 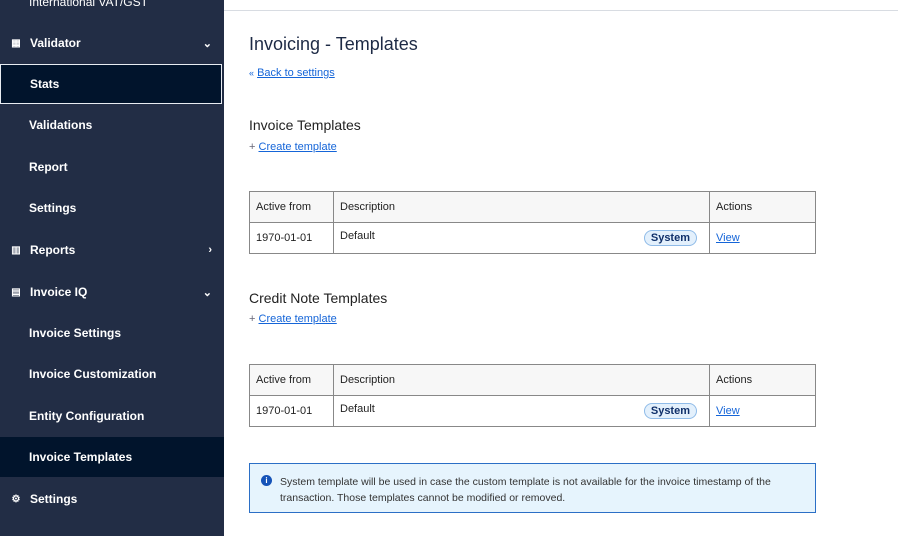 I want to click on sidebar-item-label: Invoice Templates, so click(x=81, y=457).